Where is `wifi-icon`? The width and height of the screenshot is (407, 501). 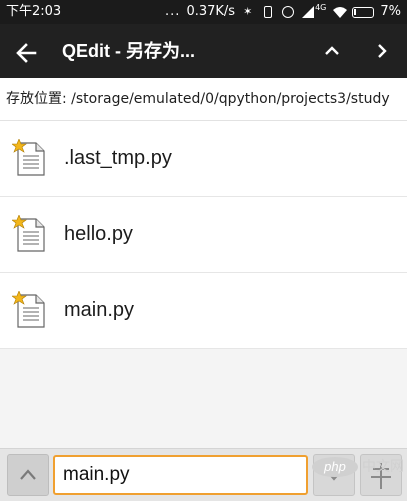 wifi-icon is located at coordinates (340, 12).